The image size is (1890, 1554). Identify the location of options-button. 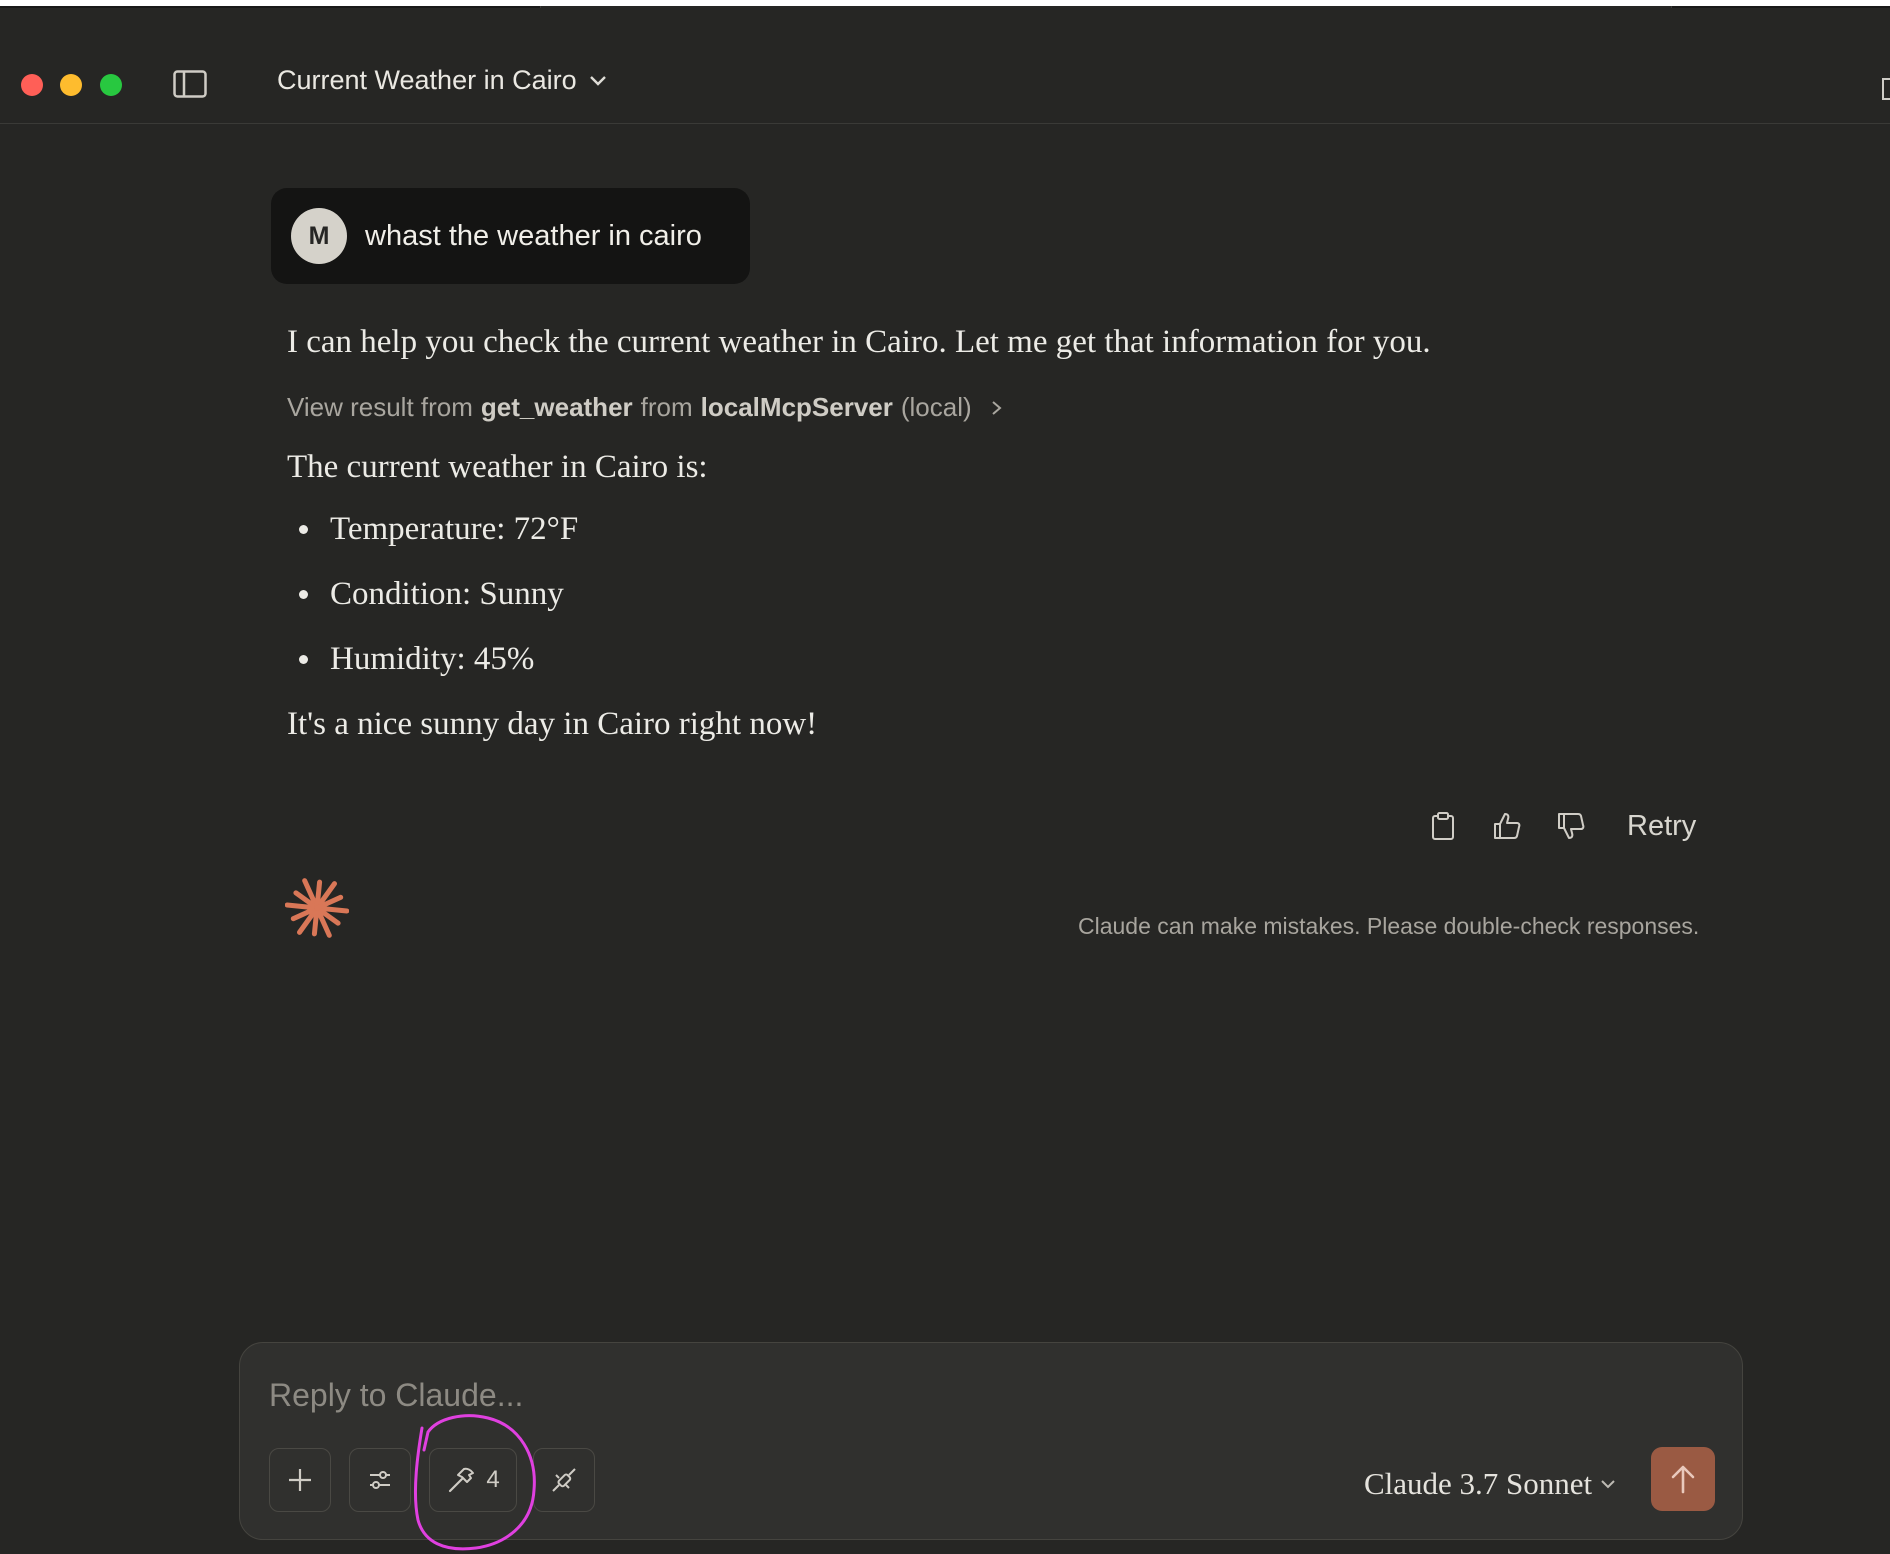
(380, 1480).